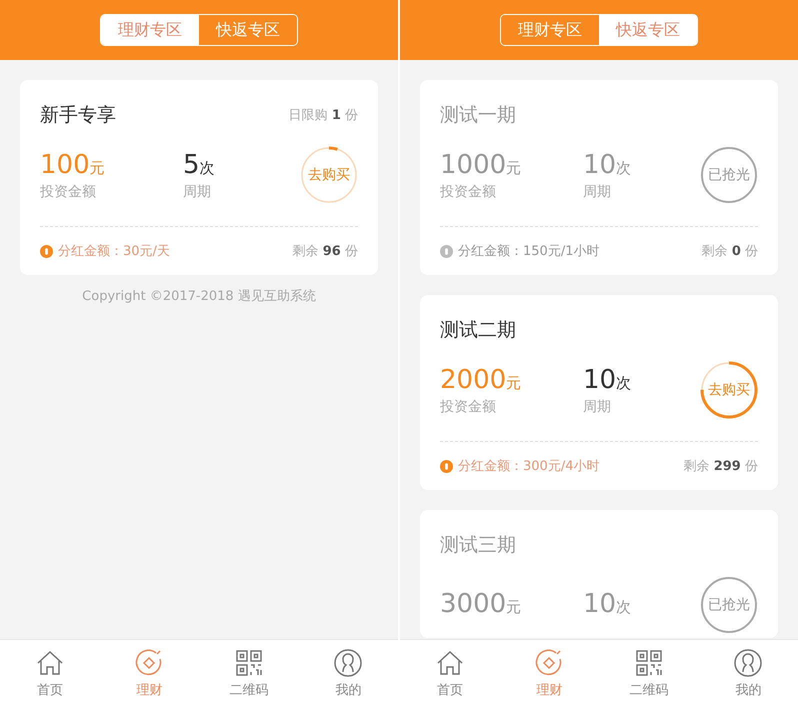 This screenshot has height=707, width=798. I want to click on product-title: 测试一期, so click(478, 115).